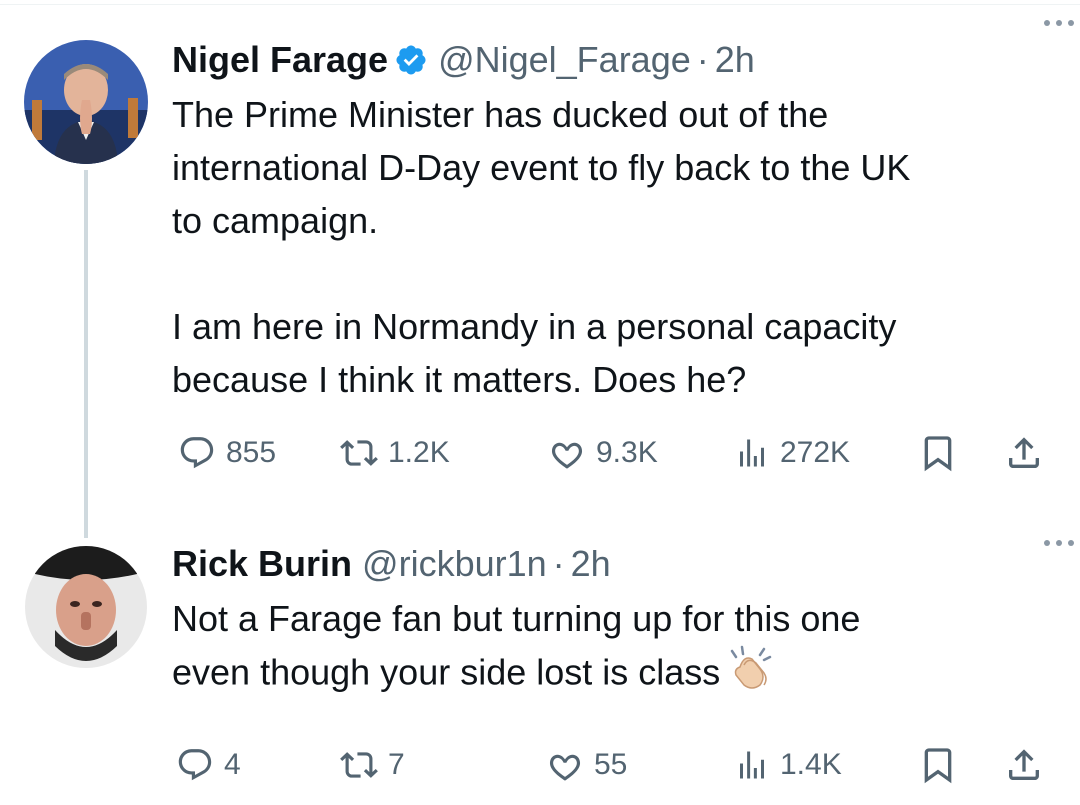 This screenshot has width=1080, height=805. Describe the element at coordinates (811, 764) in the screenshot. I see `view-count: 1.4K` at that location.